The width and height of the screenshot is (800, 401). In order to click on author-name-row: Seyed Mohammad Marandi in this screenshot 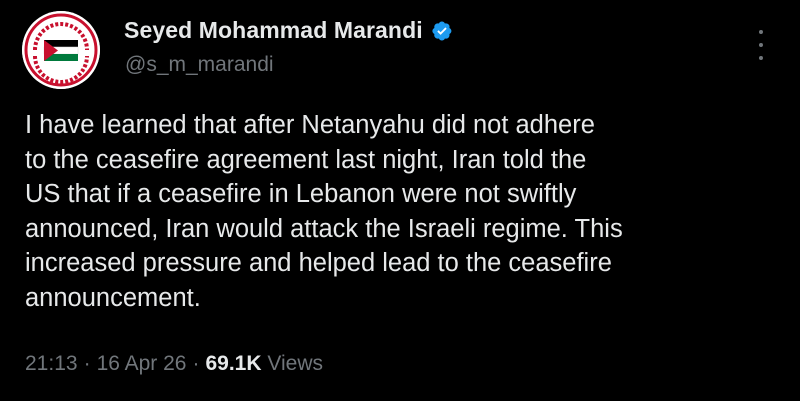, I will do `click(288, 30)`.